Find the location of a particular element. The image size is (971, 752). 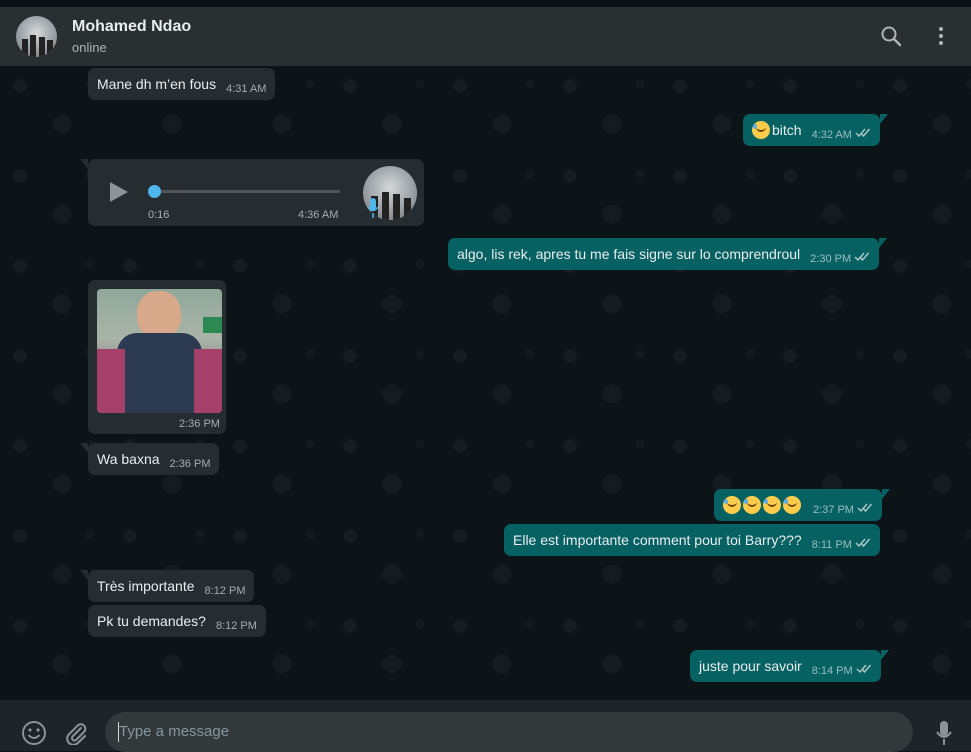

message-time: 2:37 PM is located at coordinates (833, 510).